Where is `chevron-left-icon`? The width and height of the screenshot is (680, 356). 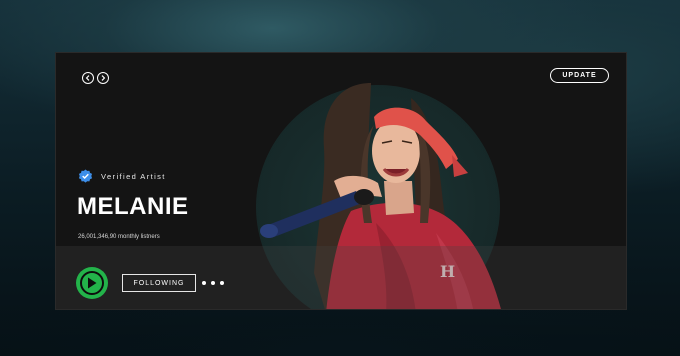 chevron-left-icon is located at coordinates (87, 78).